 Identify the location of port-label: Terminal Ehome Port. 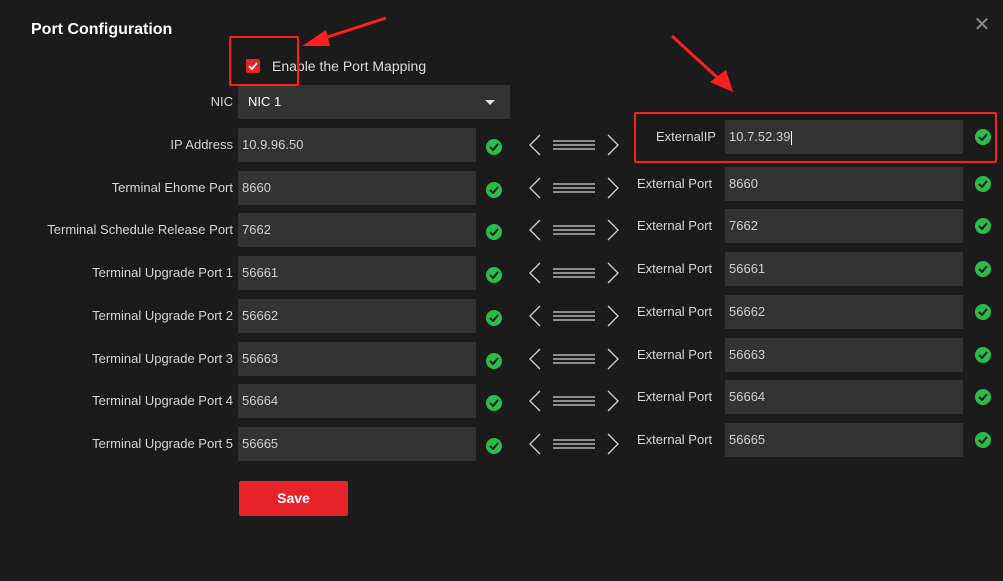
(172, 187).